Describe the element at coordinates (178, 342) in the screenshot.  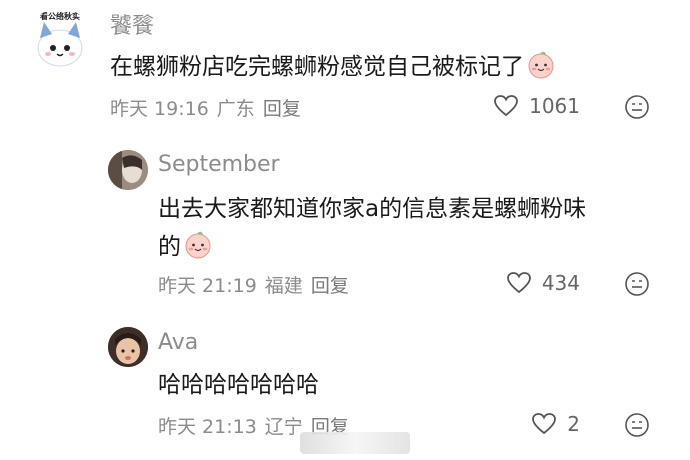
I see `username: Ava` at that location.